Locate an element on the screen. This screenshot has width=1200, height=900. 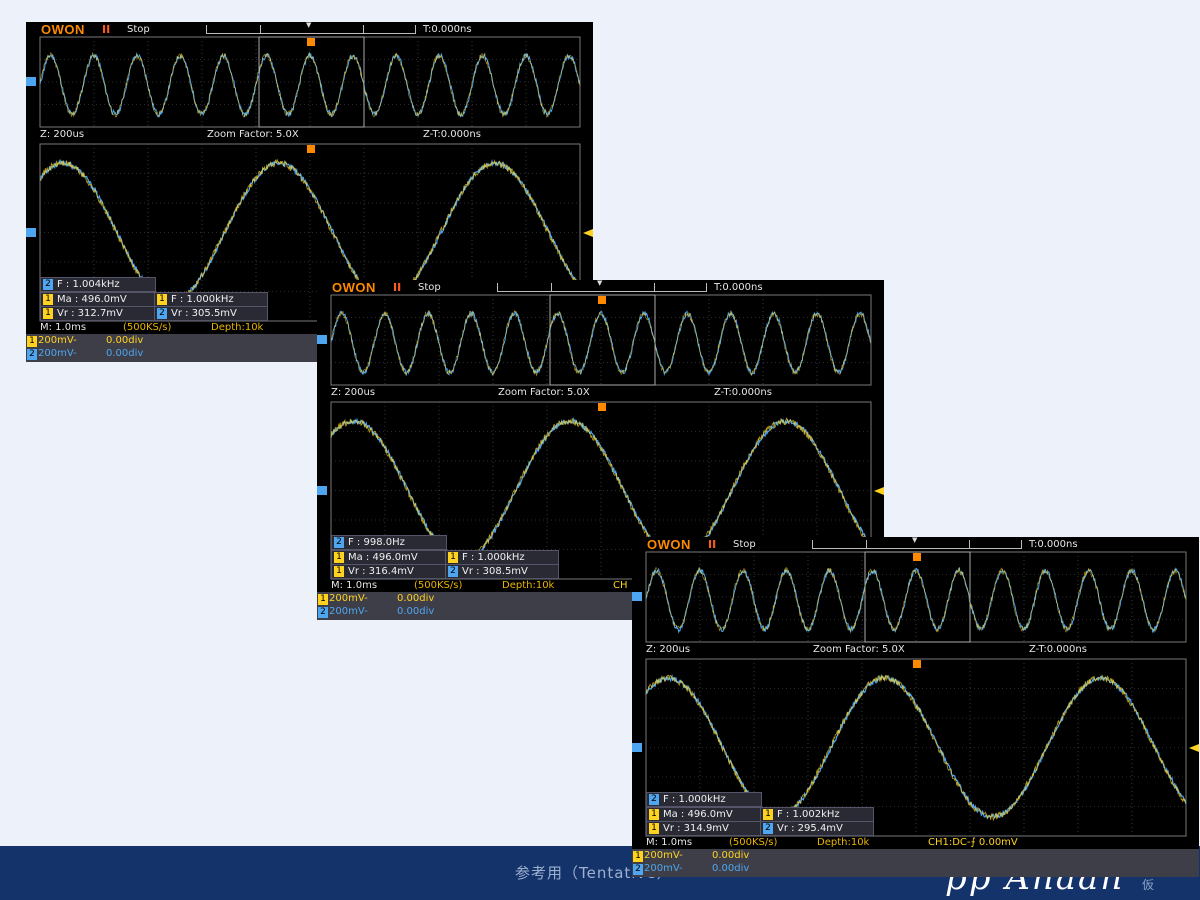
measurement-ch1-vrms: 1 Vr : 314.9mV is located at coordinates (704, 828).